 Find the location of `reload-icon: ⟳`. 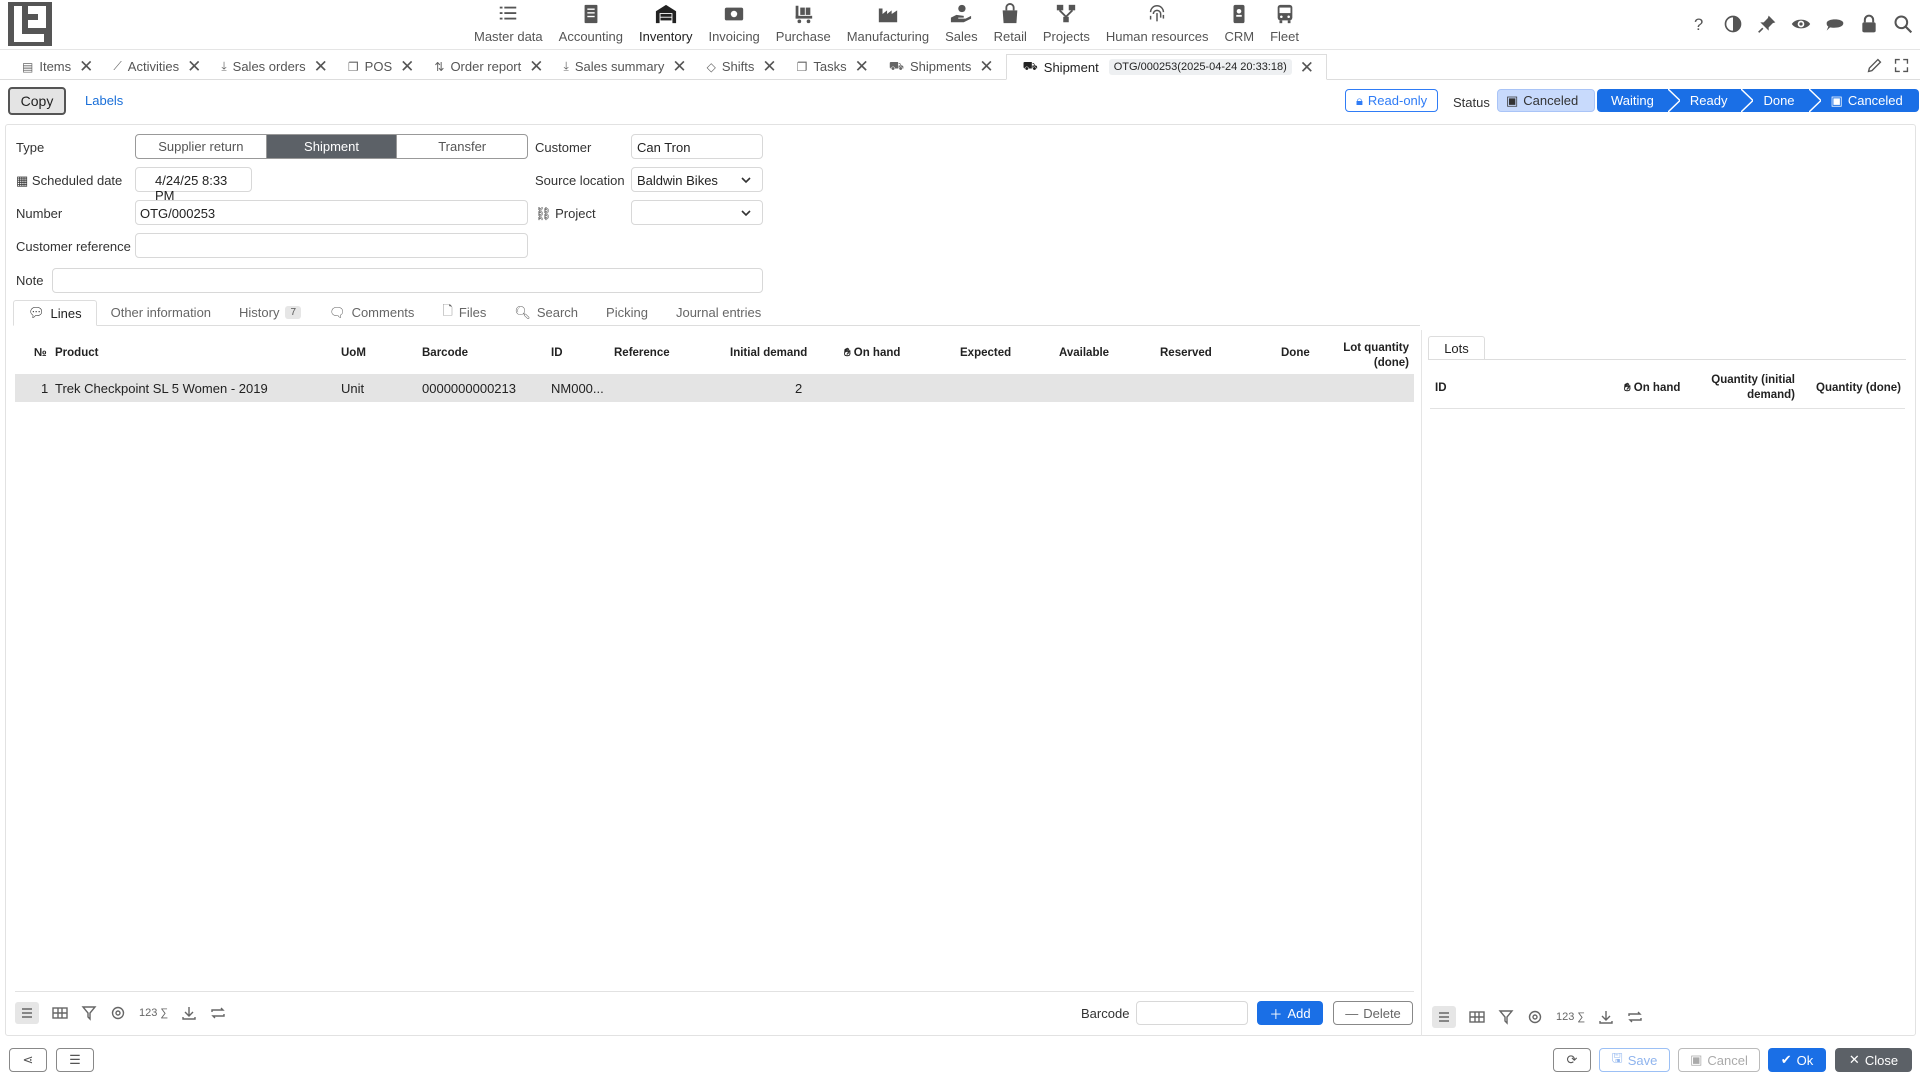

reload-icon: ⟳ is located at coordinates (1572, 1060).